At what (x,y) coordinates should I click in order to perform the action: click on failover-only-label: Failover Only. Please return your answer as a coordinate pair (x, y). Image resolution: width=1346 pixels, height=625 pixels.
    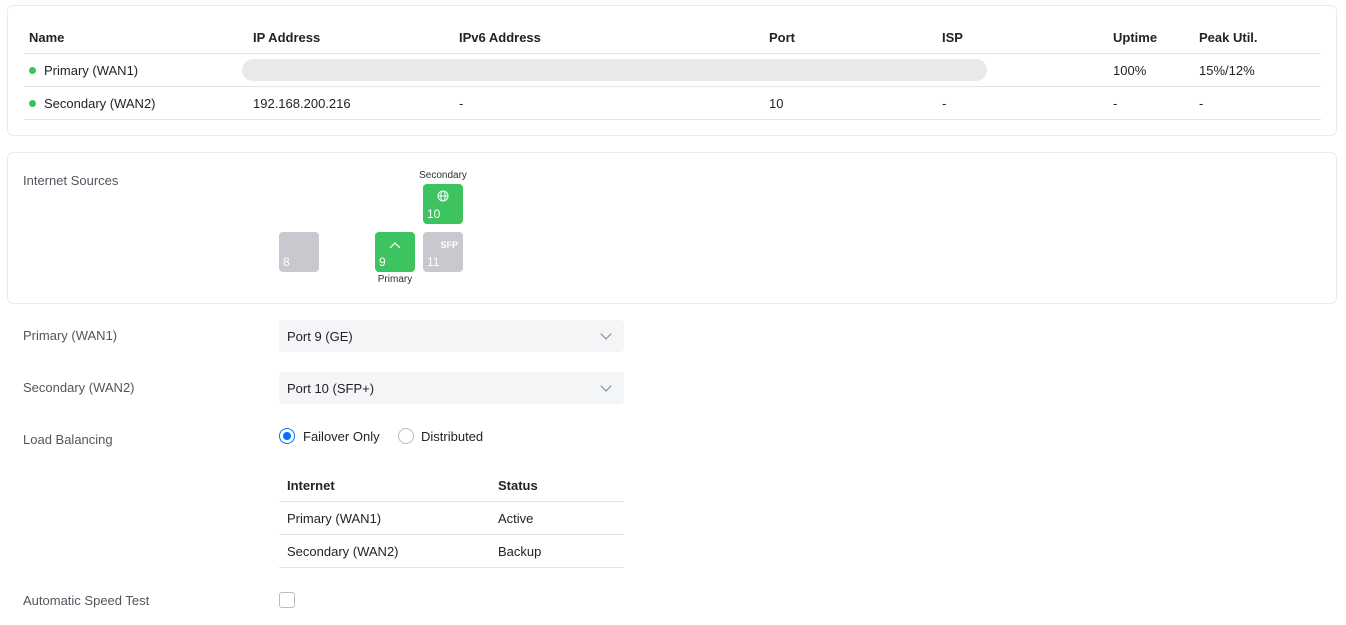
    Looking at the image, I should click on (341, 436).